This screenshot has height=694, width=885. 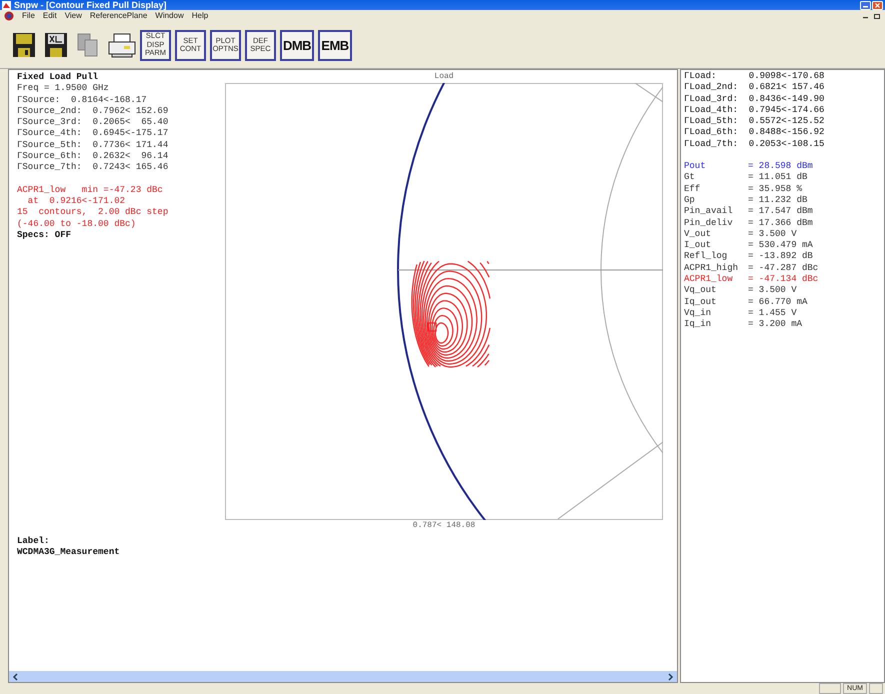 What do you see at coordinates (755, 110) in the screenshot?
I see `load-gamma-line: ΓLoad_4th: 0.7945<-174.66` at bounding box center [755, 110].